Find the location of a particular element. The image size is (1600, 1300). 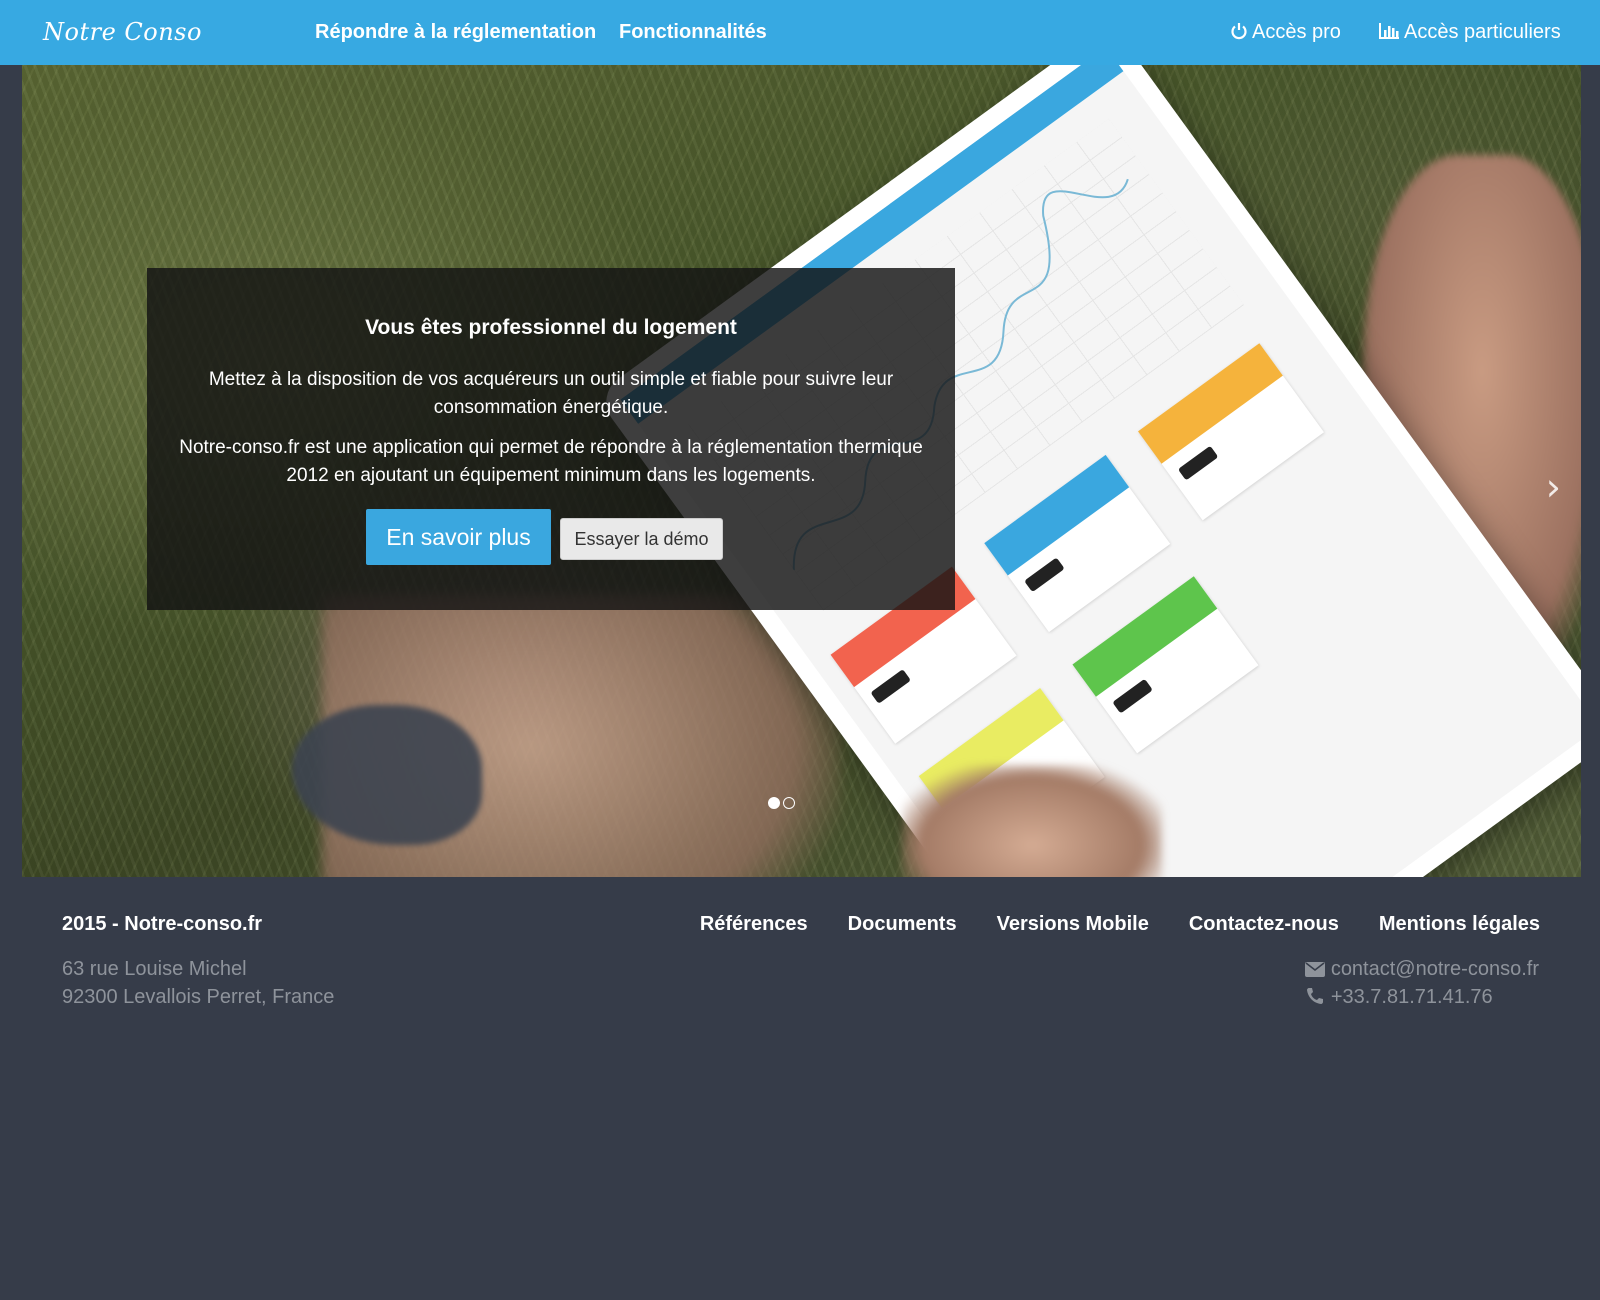

envelope-icon is located at coordinates (1314, 969).